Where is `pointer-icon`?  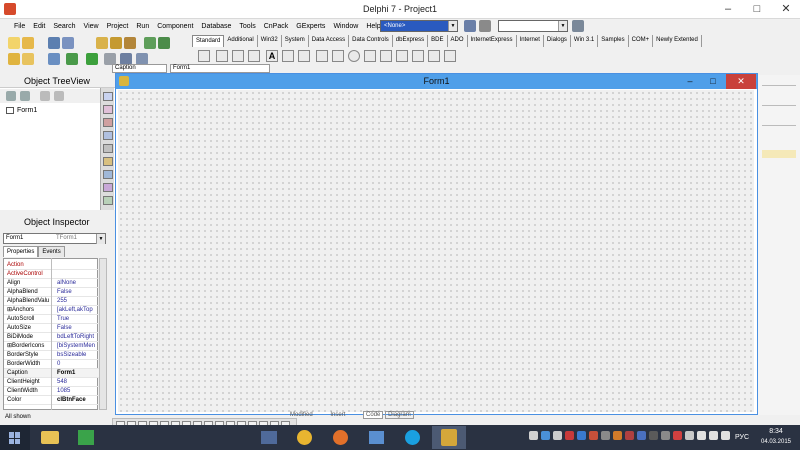
pointer-icon is located at coordinates (204, 56).